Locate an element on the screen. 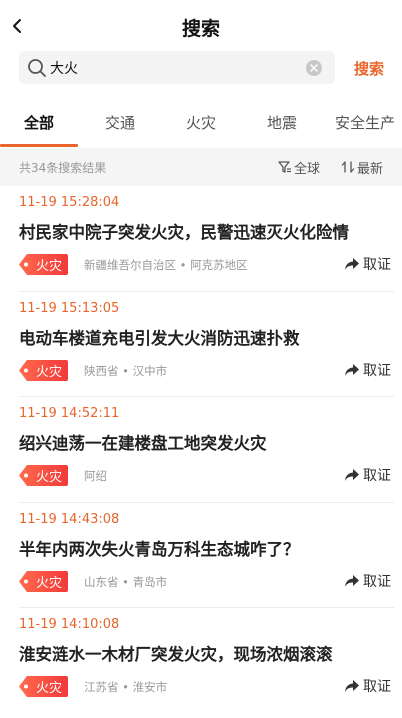 The height and width of the screenshot is (718, 402). item-location: 新疆维吾尔自治区 • 阿克苏地区 is located at coordinates (166, 265).